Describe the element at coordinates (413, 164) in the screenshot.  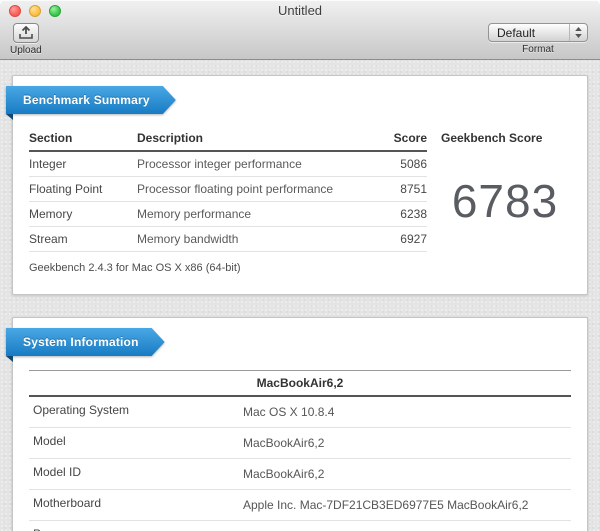
I see `row-score: 5086` at that location.